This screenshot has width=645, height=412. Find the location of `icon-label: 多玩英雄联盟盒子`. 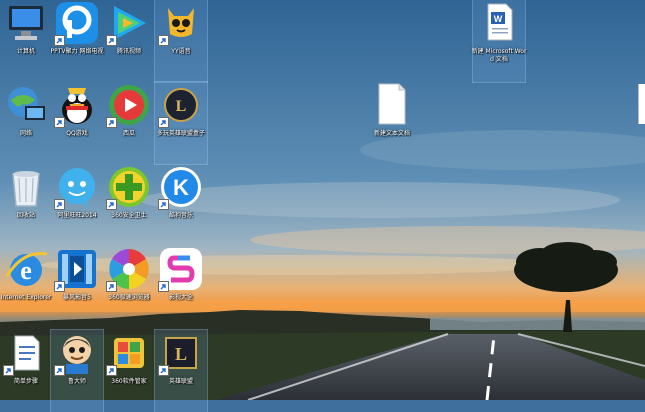

icon-label: 多玩英雄联盟盒子 is located at coordinates (180, 133).